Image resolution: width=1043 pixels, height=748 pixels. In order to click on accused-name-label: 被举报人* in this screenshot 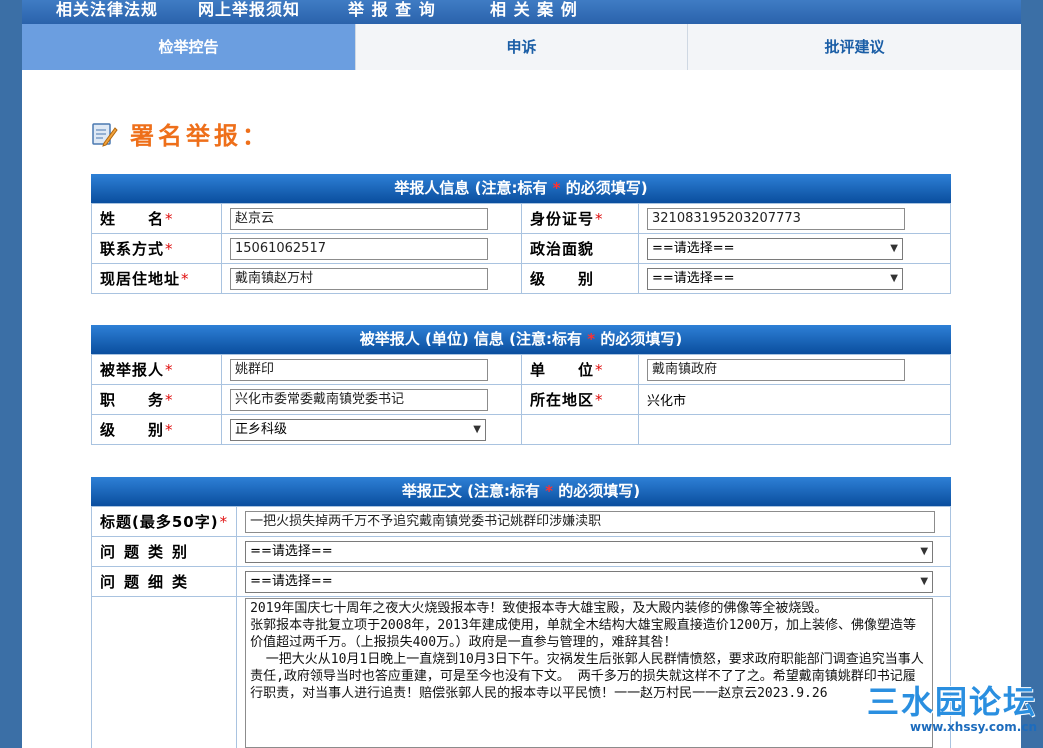, I will do `click(156, 369)`.